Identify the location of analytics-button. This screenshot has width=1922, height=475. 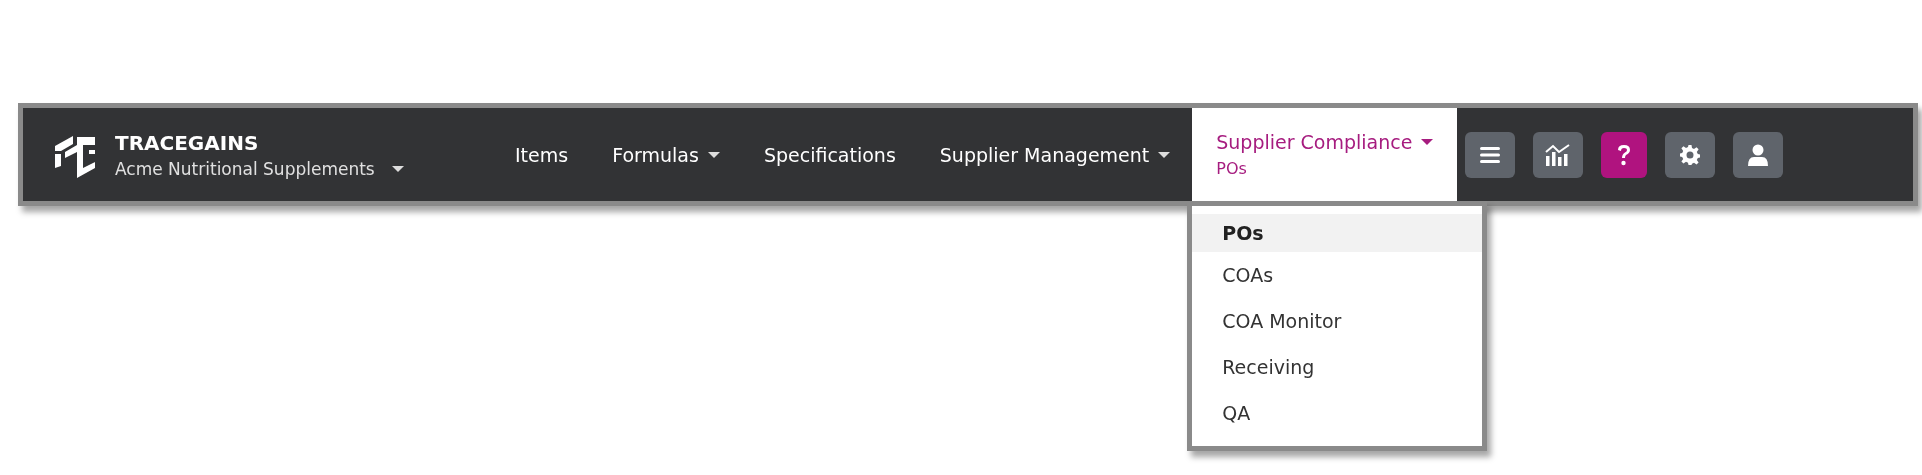
(1558, 154).